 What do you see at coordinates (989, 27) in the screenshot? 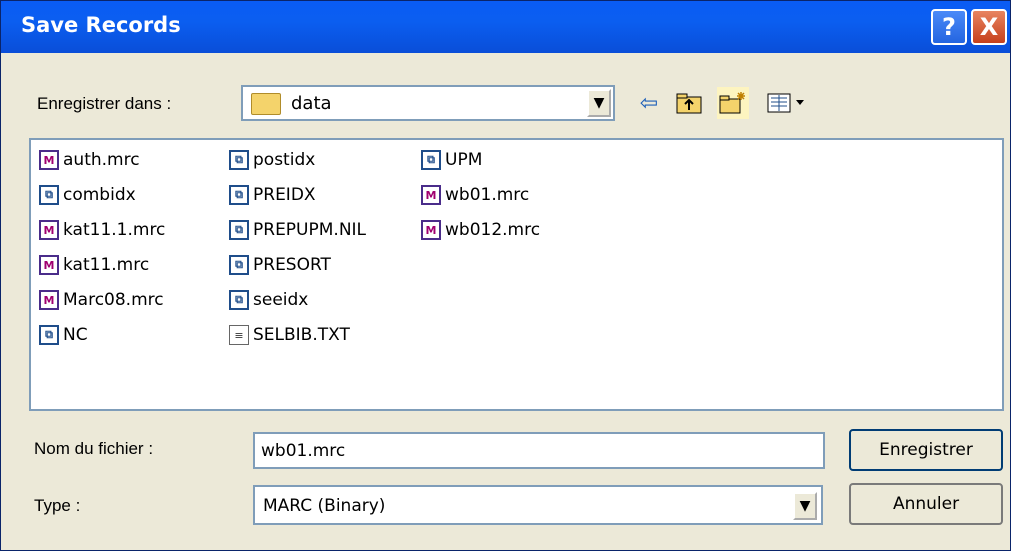
I see `close-button: X` at bounding box center [989, 27].